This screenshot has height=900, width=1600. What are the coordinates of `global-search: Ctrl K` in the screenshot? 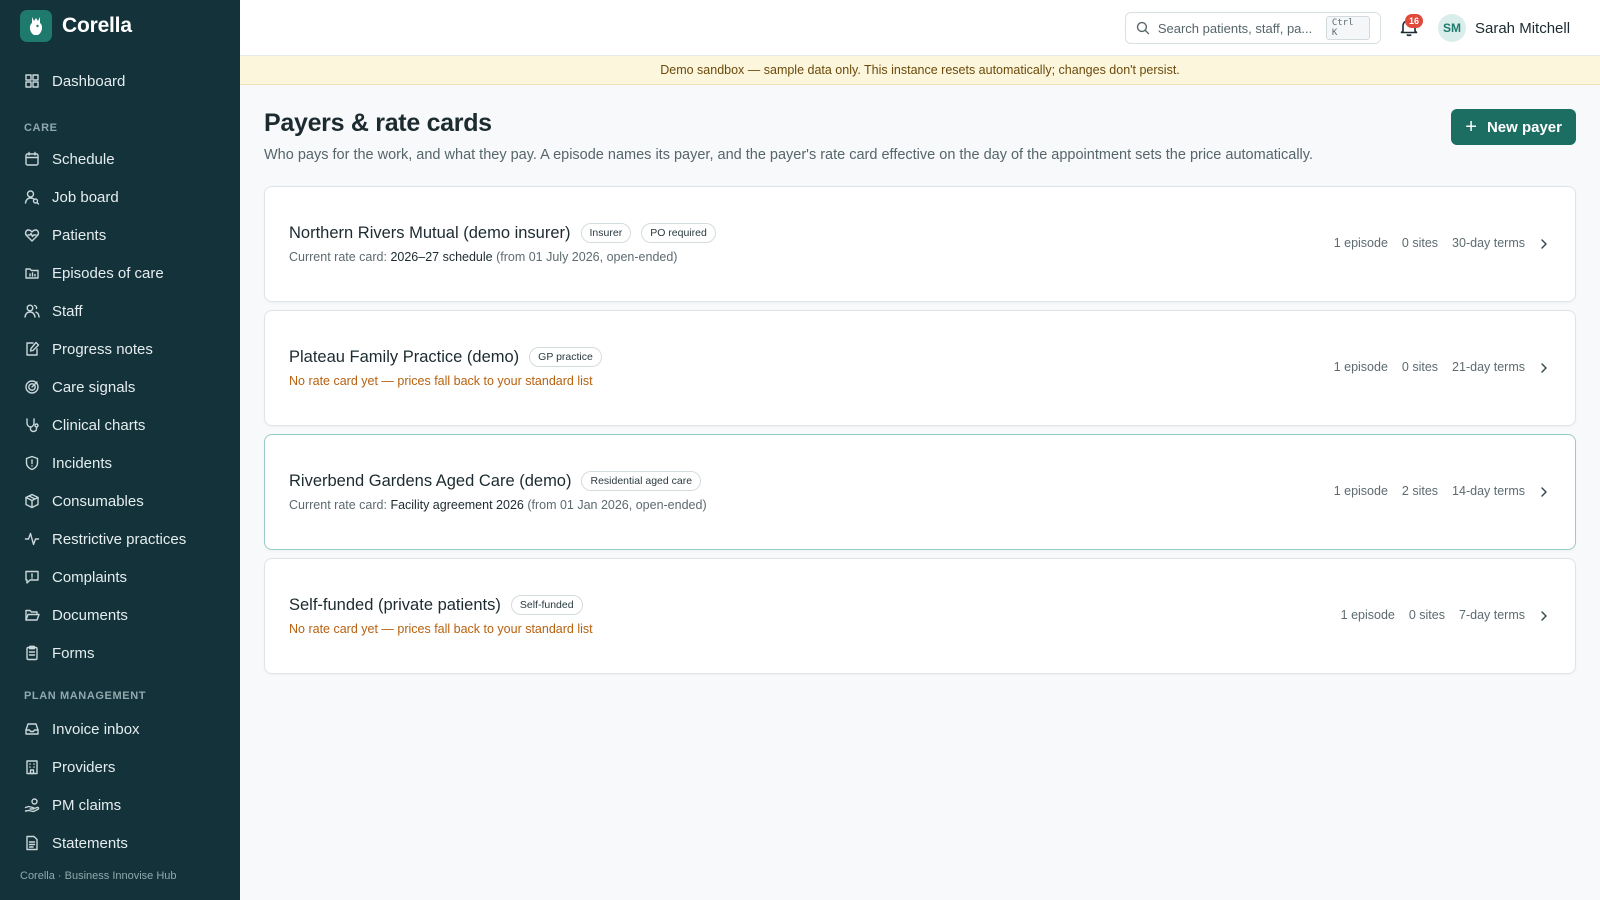 It's located at (1253, 28).